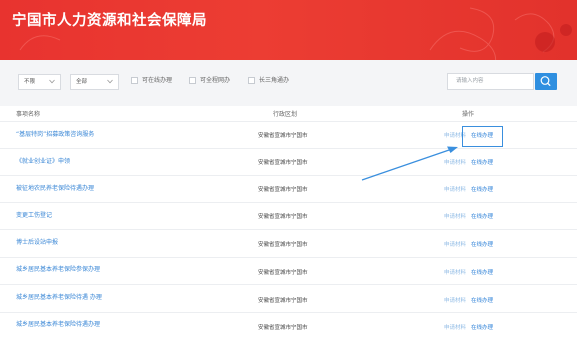  Describe the element at coordinates (409, 163) in the screenshot. I see `arrow-annotation-icon` at that location.